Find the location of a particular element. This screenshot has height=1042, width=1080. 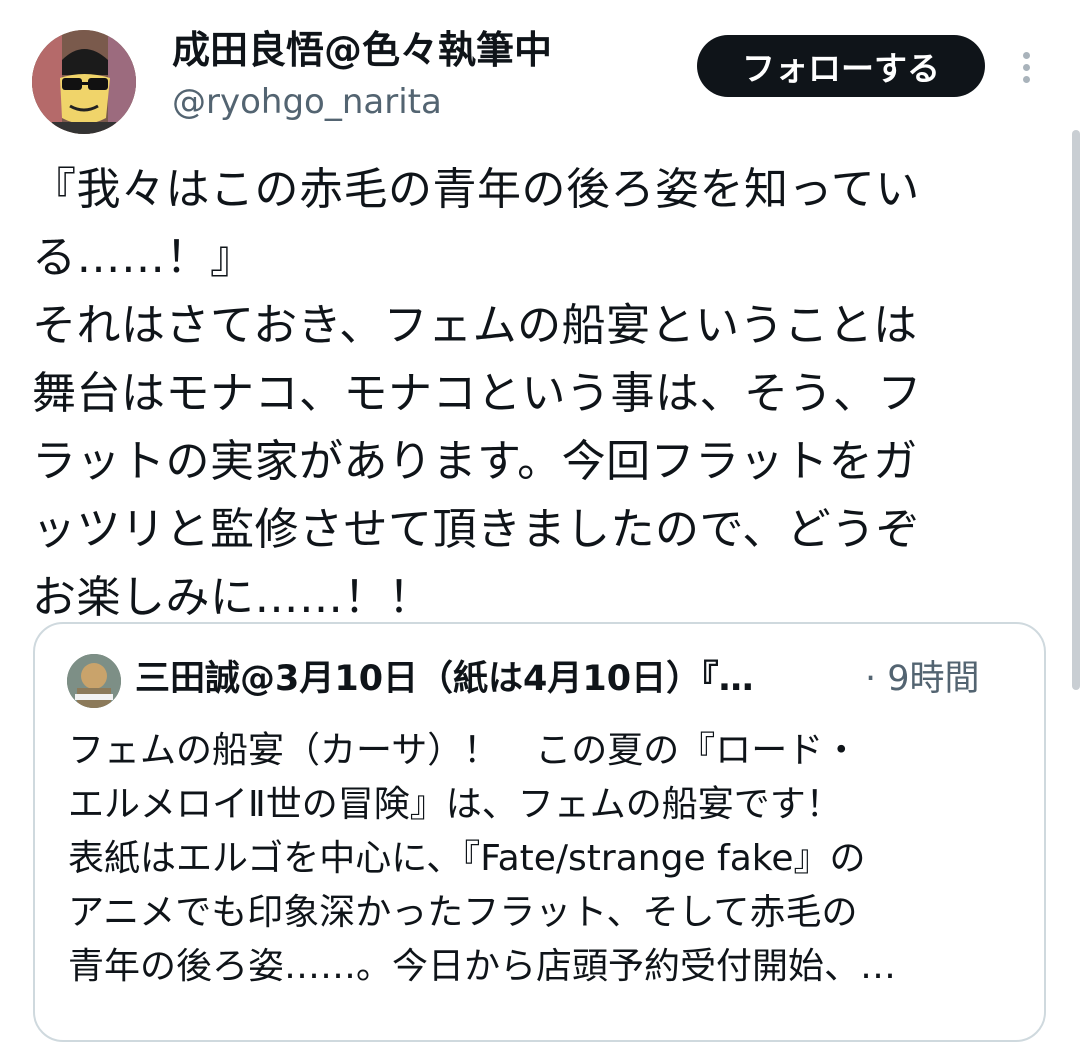

quoted-author-avatar is located at coordinates (94, 681).